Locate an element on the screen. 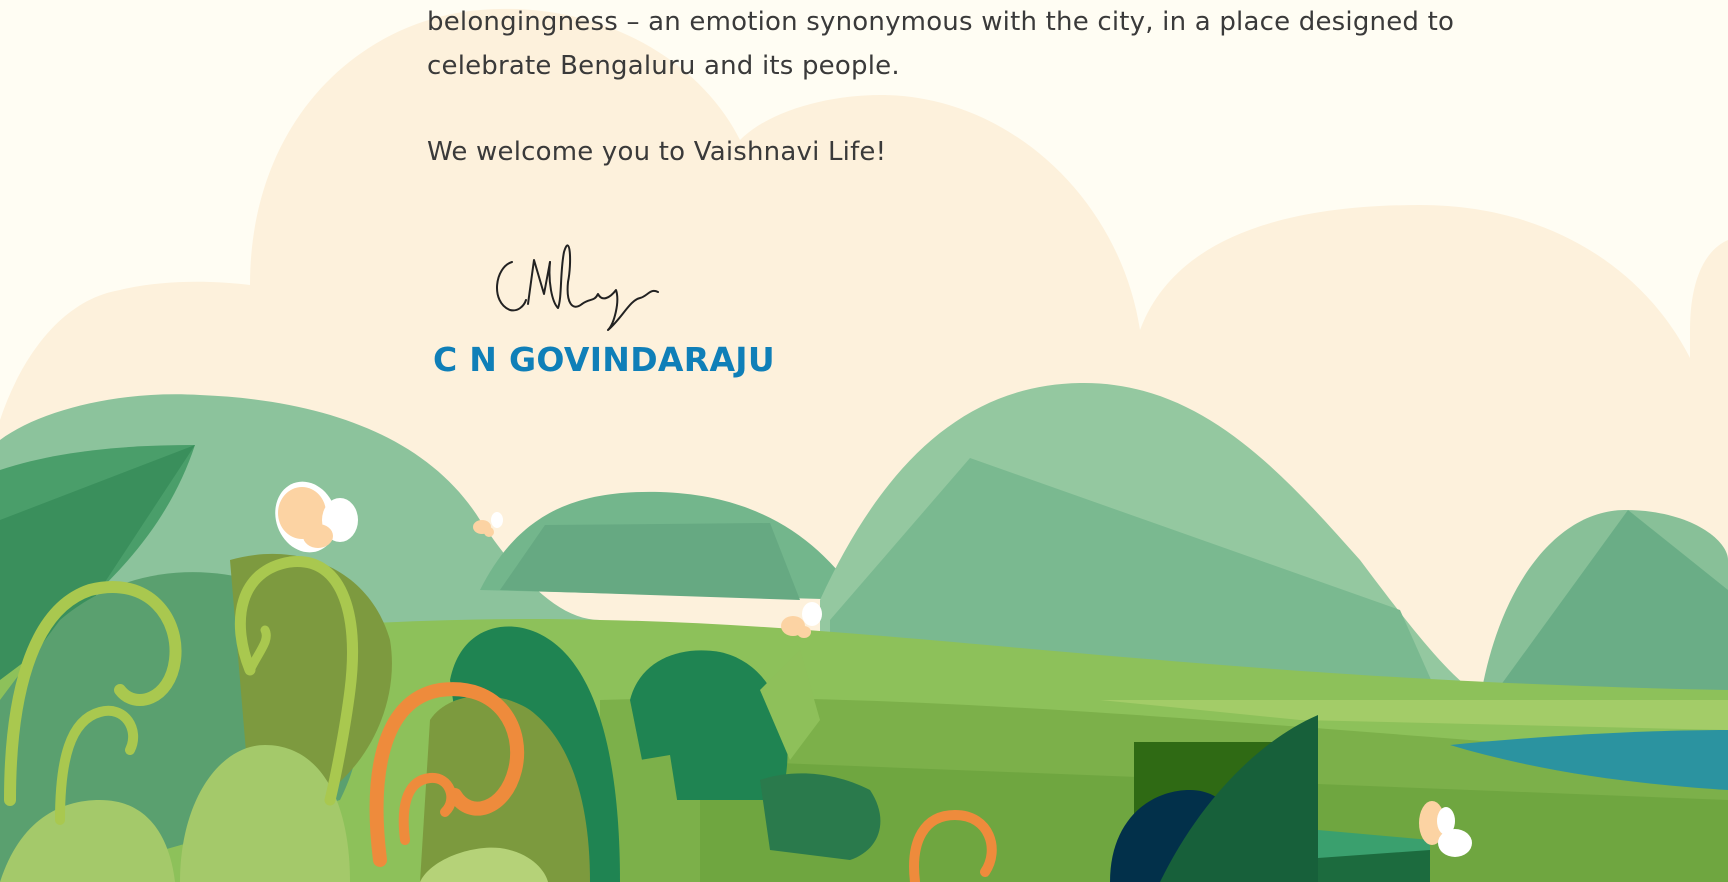 The image size is (1728, 882). signature-icon is located at coordinates (577, 287).